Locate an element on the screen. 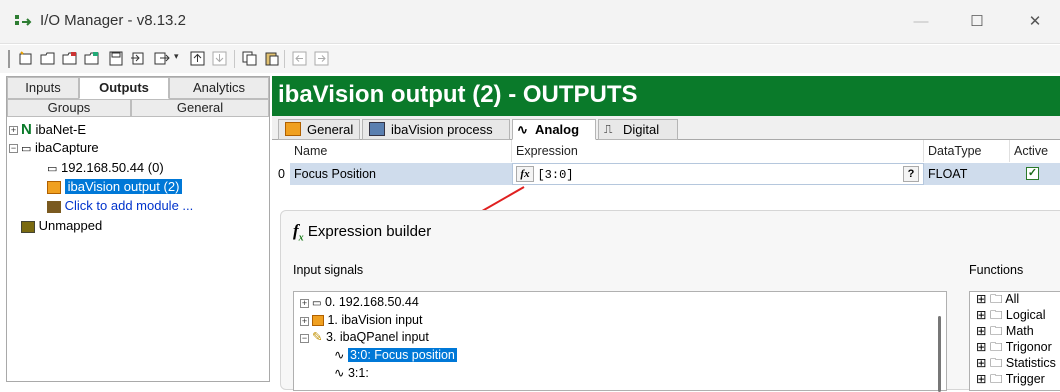 The width and height of the screenshot is (1060, 392). signal-item: 1. ibaVision input is located at coordinates (367, 320).